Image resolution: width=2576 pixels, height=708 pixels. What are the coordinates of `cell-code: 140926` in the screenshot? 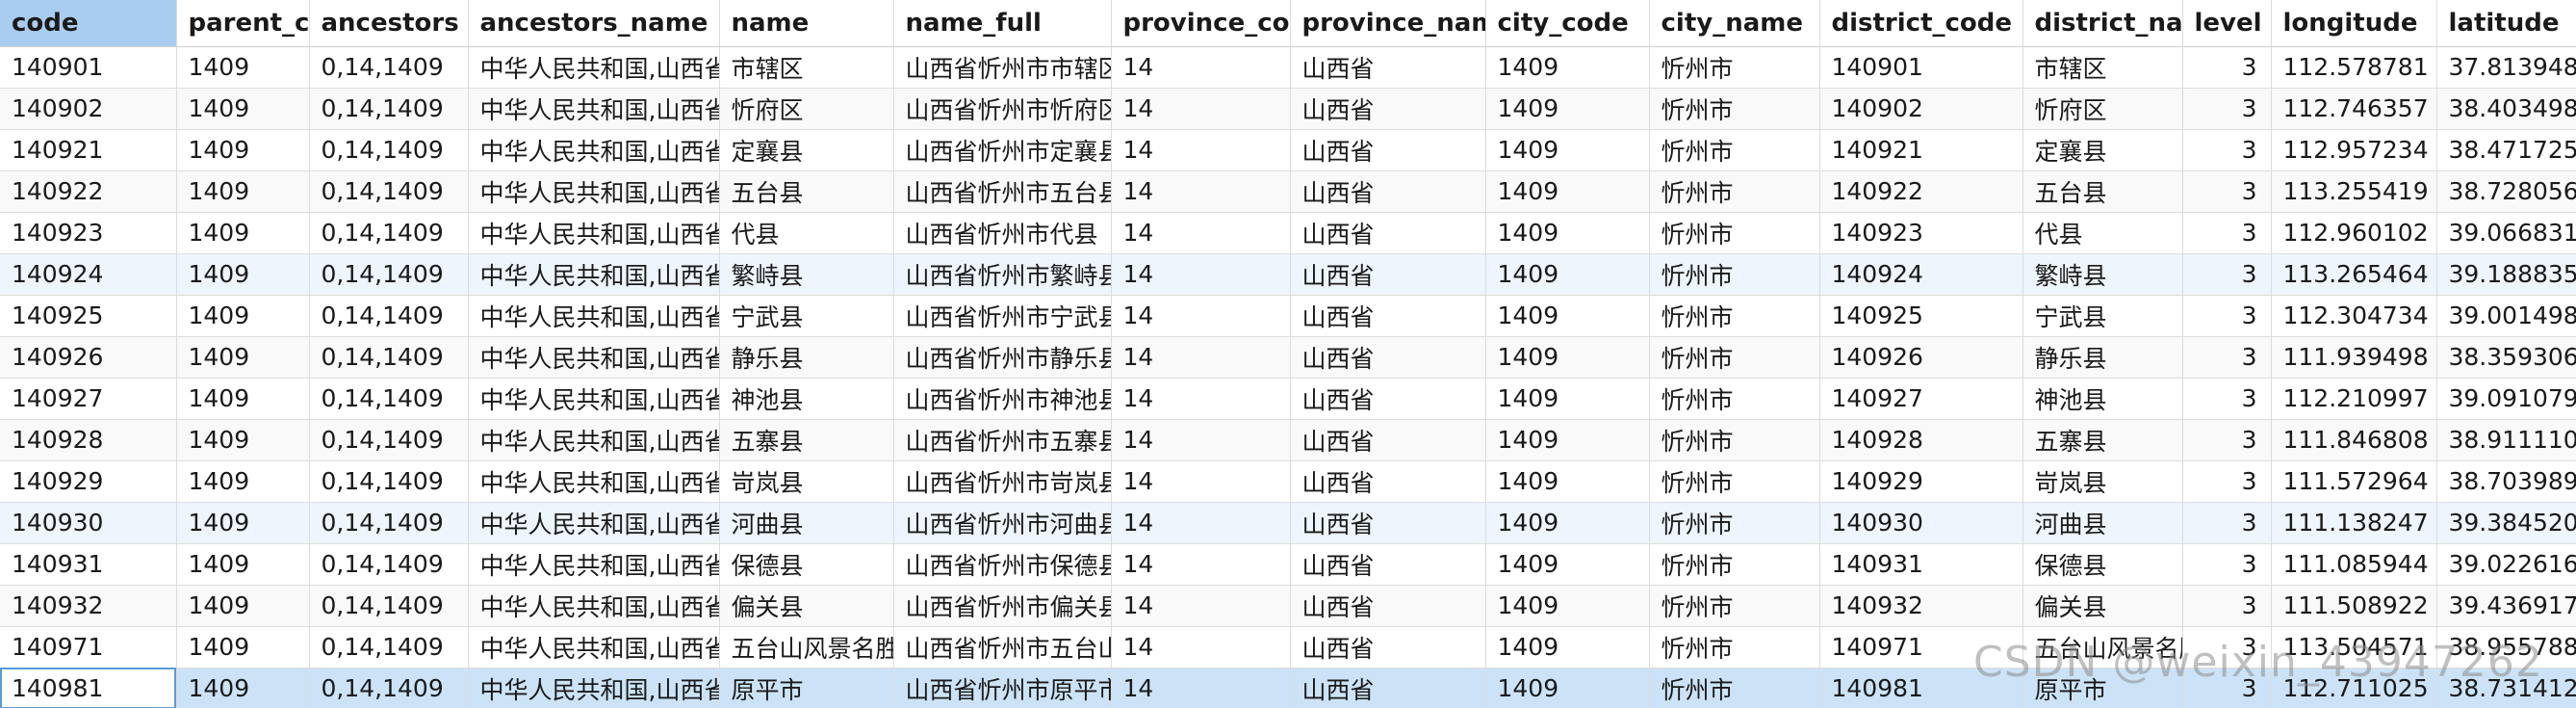 It's located at (88, 357).